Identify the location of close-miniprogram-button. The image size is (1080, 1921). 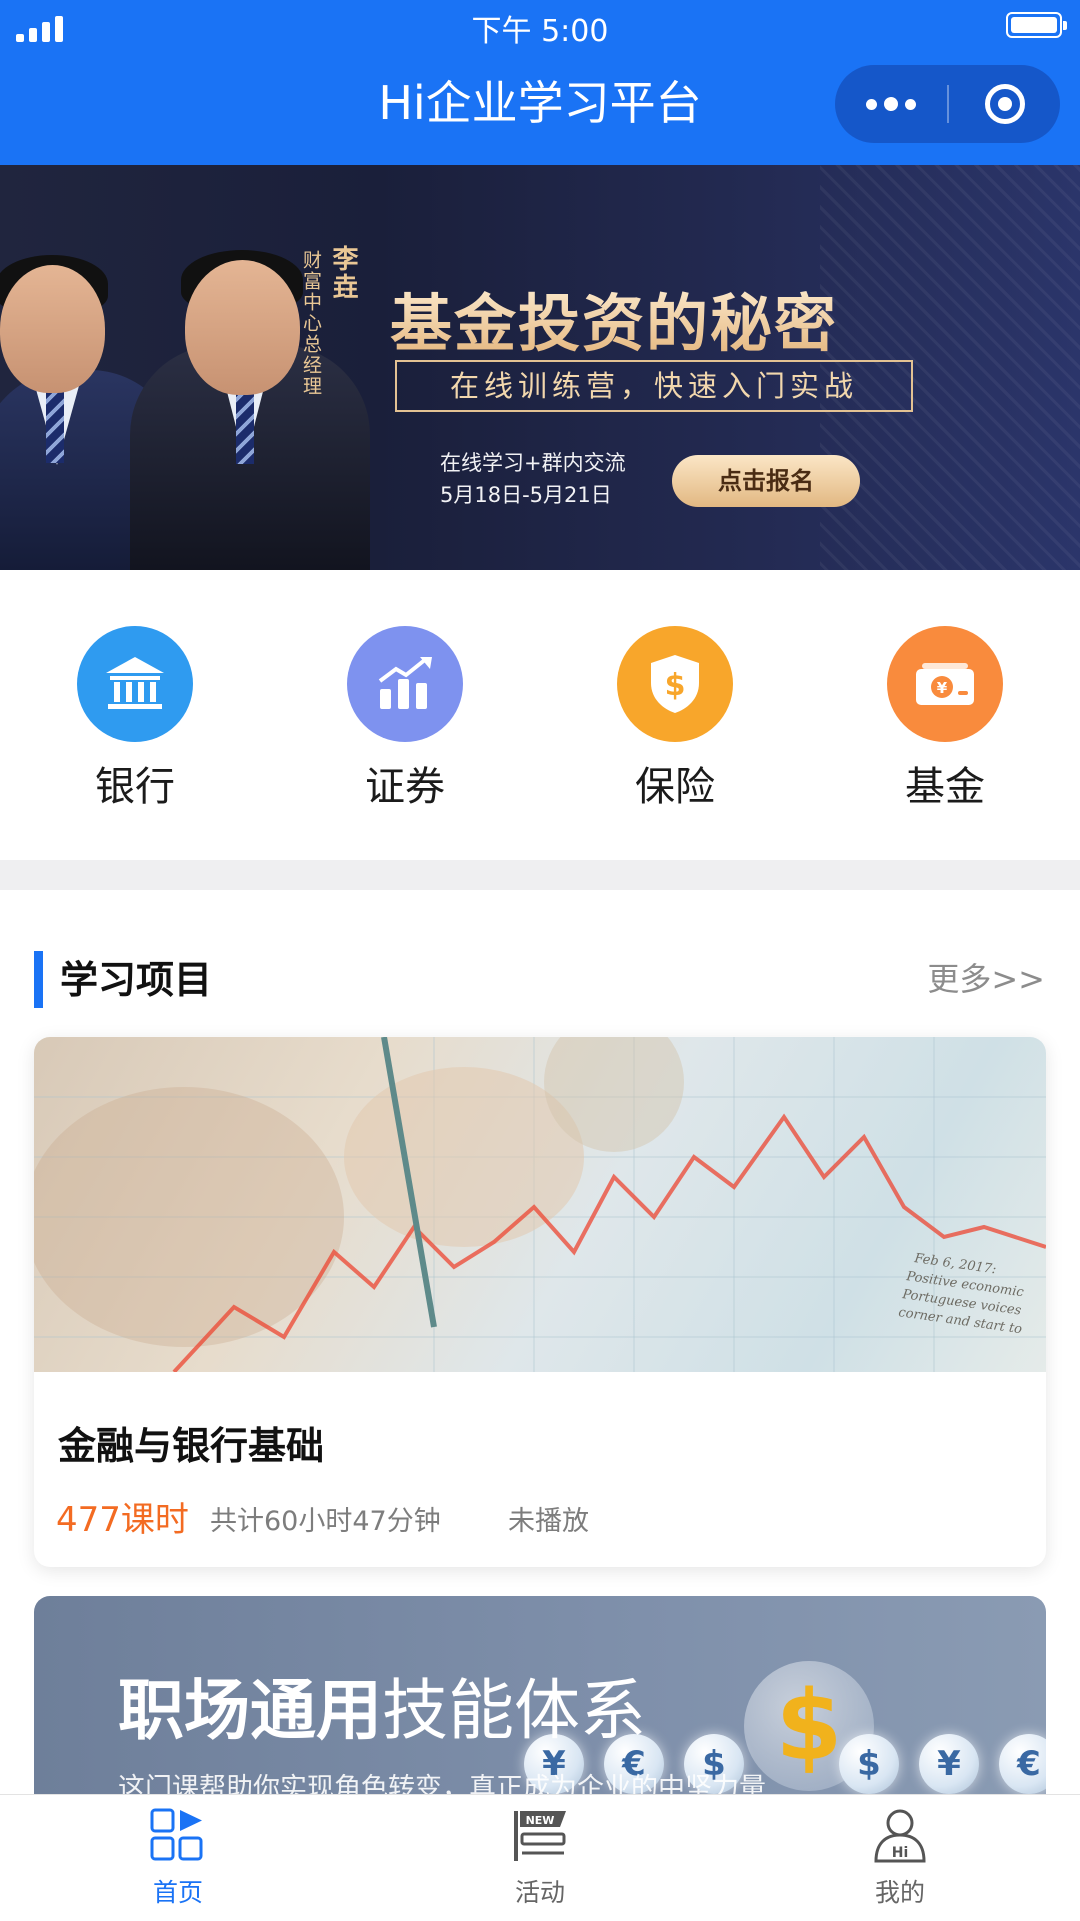
(1004, 104).